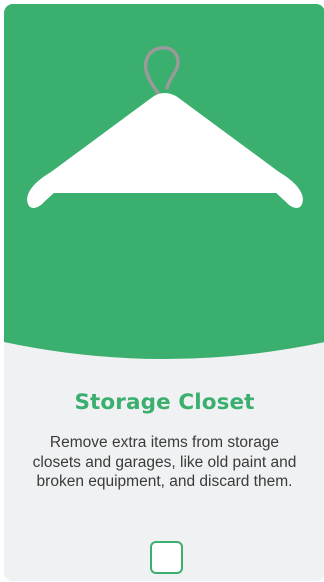 The image size is (324, 582). I want to click on task-checkbox, so click(166, 557).